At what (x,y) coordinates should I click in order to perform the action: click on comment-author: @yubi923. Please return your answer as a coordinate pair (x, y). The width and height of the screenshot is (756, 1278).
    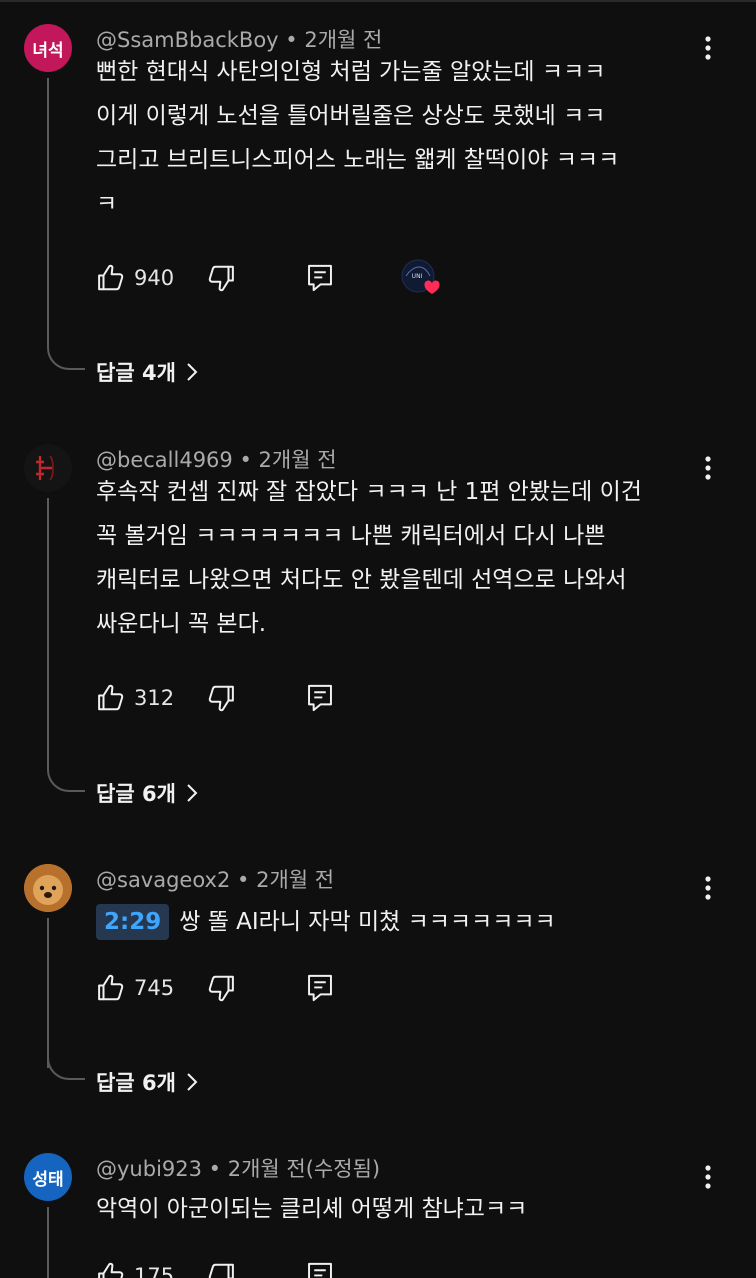
    Looking at the image, I should click on (149, 1169).